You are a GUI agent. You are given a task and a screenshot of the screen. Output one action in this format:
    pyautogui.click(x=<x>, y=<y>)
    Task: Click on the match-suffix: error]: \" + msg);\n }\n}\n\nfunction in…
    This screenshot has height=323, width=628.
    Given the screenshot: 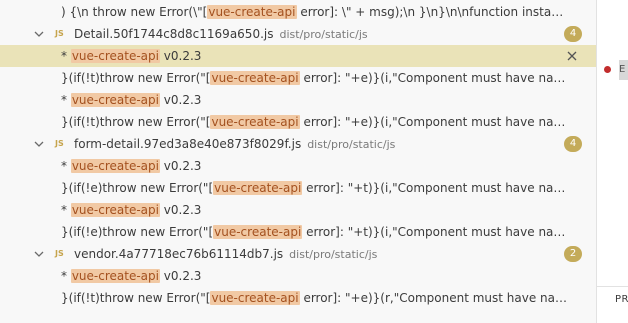 What is the action you would take?
    pyautogui.click(x=433, y=12)
    